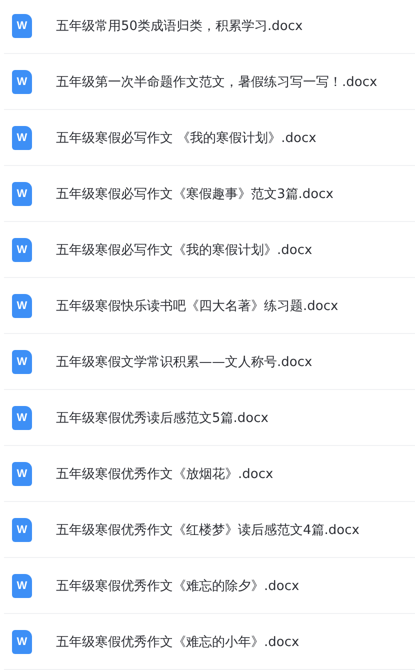  What do you see at coordinates (178, 585) in the screenshot?
I see `file-name: 五年级寒假优秀作文《难忘的除夕》.docx` at bounding box center [178, 585].